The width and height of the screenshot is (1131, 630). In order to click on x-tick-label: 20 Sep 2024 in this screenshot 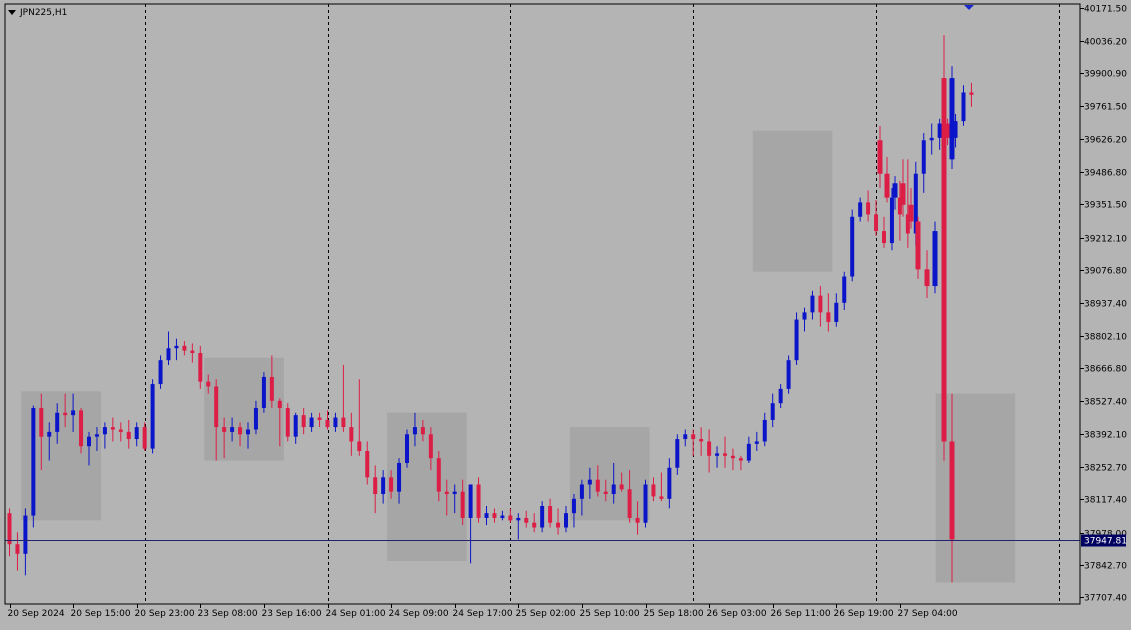, I will do `click(36, 614)`.